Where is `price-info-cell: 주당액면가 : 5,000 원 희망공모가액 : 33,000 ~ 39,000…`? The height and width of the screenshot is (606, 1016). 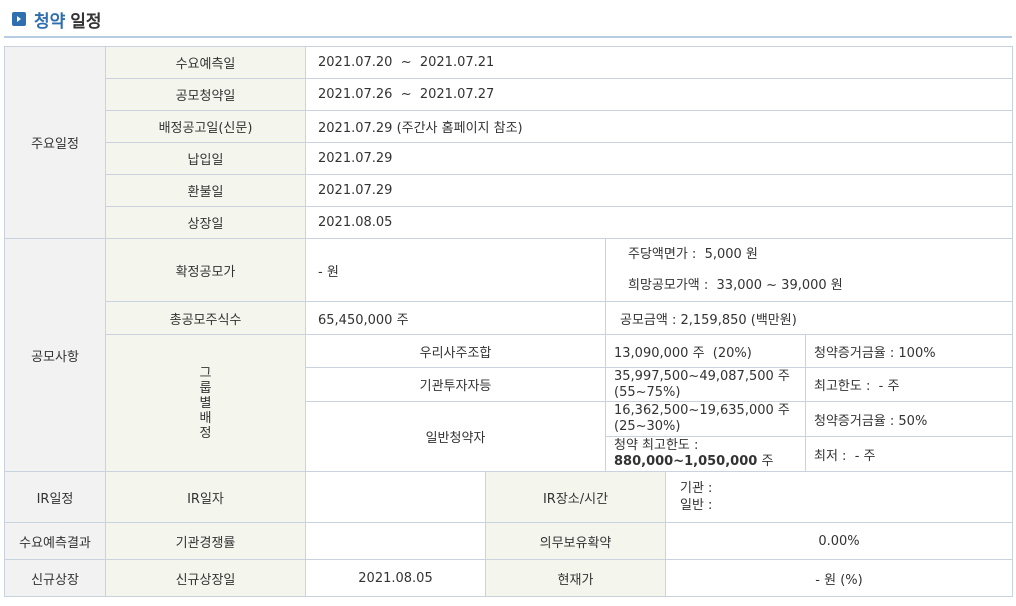 price-info-cell: 주당액면가 : 5,000 원 희망공모가액 : 33,000 ~ 39,000… is located at coordinates (809, 270).